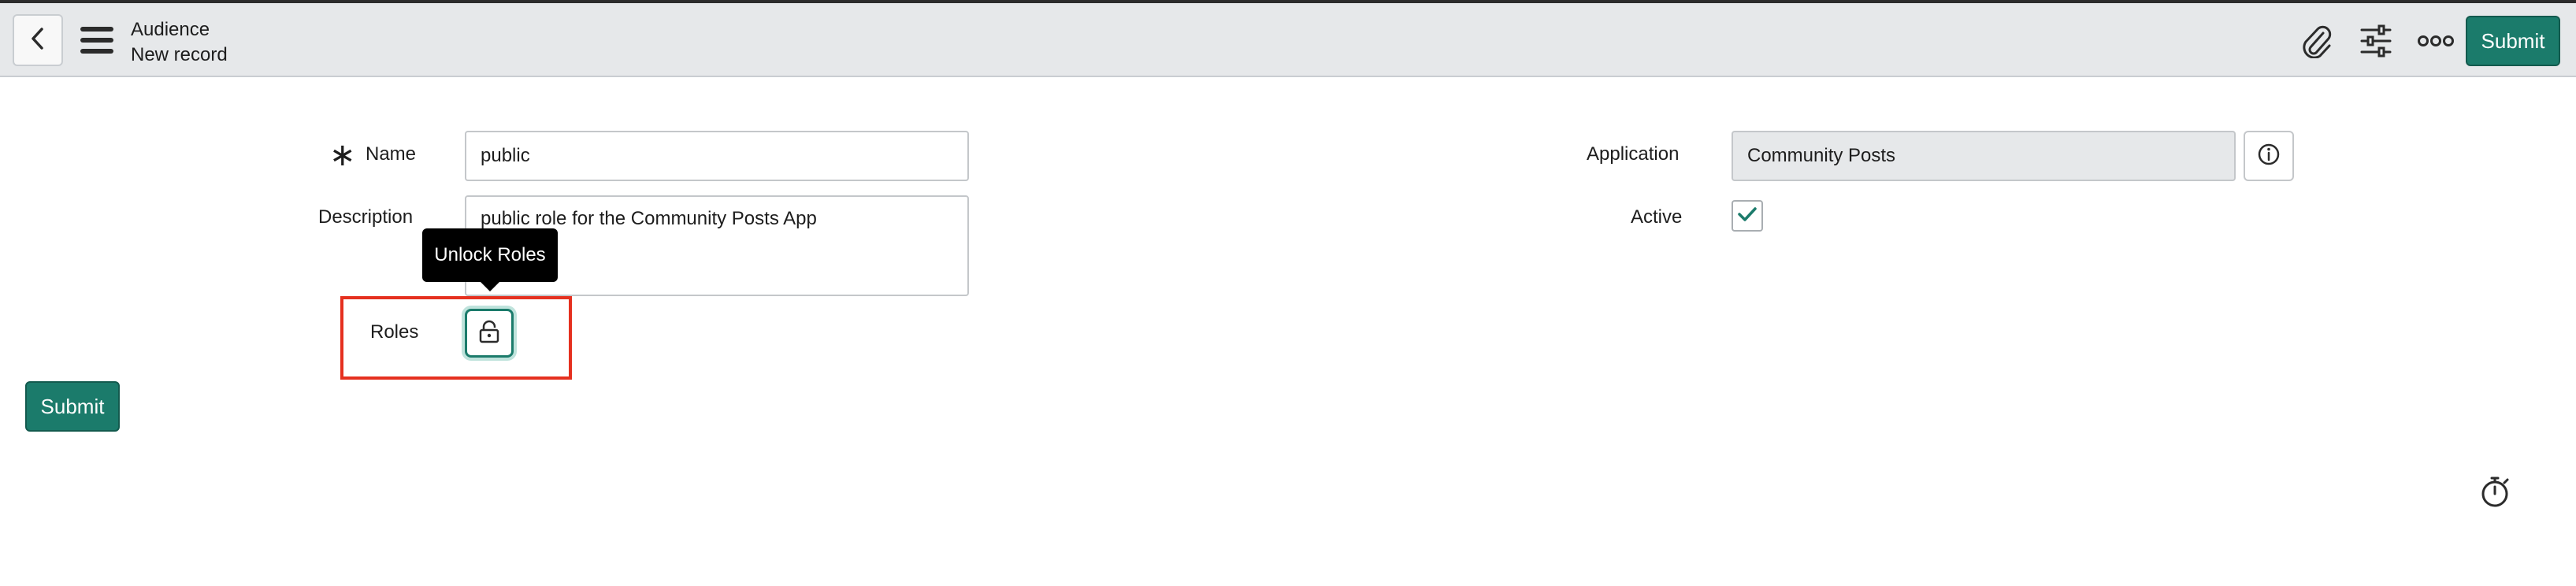 This screenshot has width=2576, height=586. What do you see at coordinates (170, 29) in the screenshot?
I see `page-title: Audience` at bounding box center [170, 29].